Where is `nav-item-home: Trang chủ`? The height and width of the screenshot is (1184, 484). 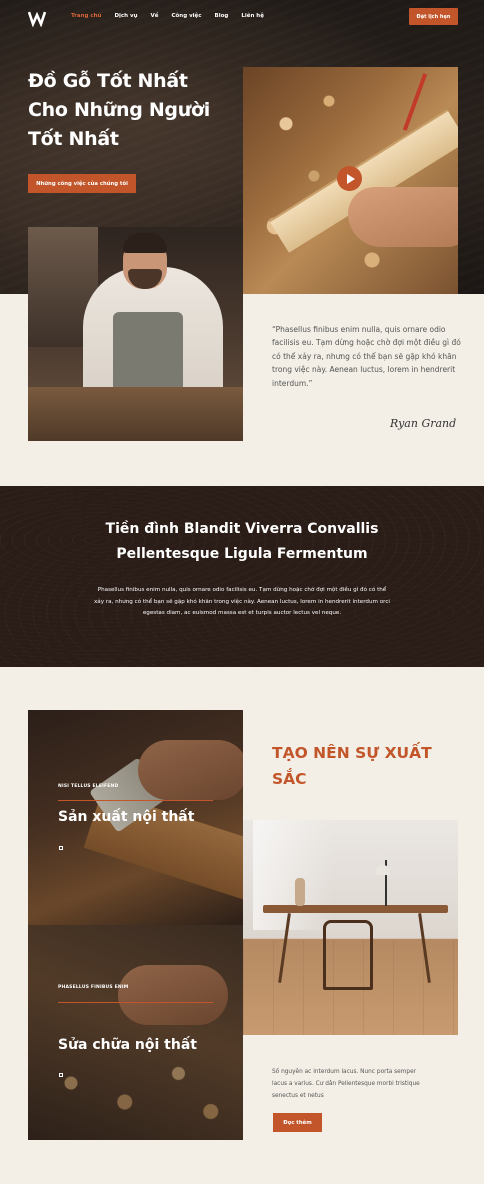
nav-item-home: Trang chủ is located at coordinates (86, 16).